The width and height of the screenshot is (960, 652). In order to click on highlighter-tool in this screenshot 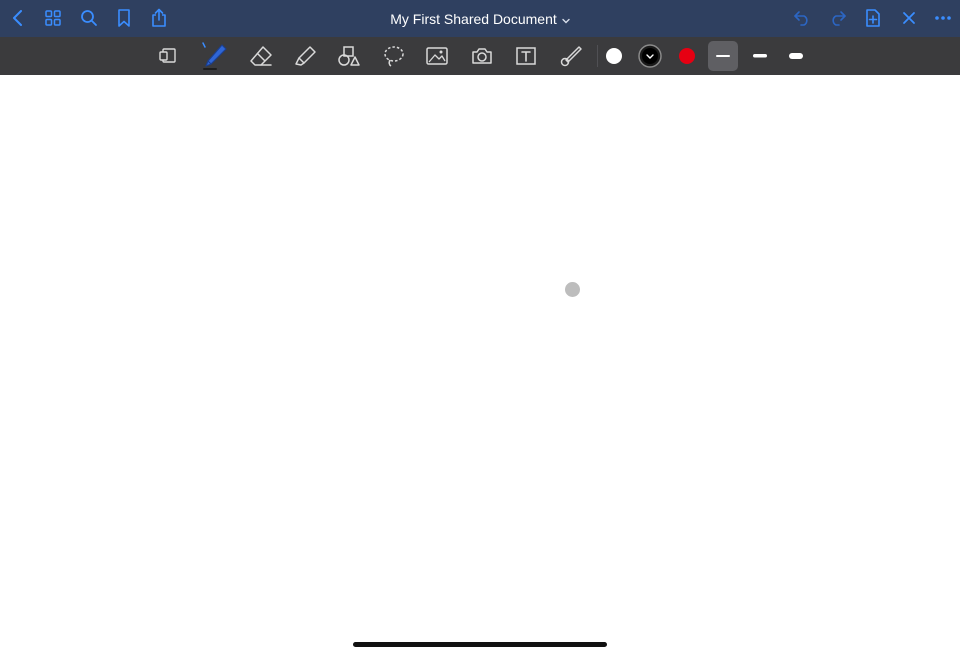, I will do `click(305, 56)`.